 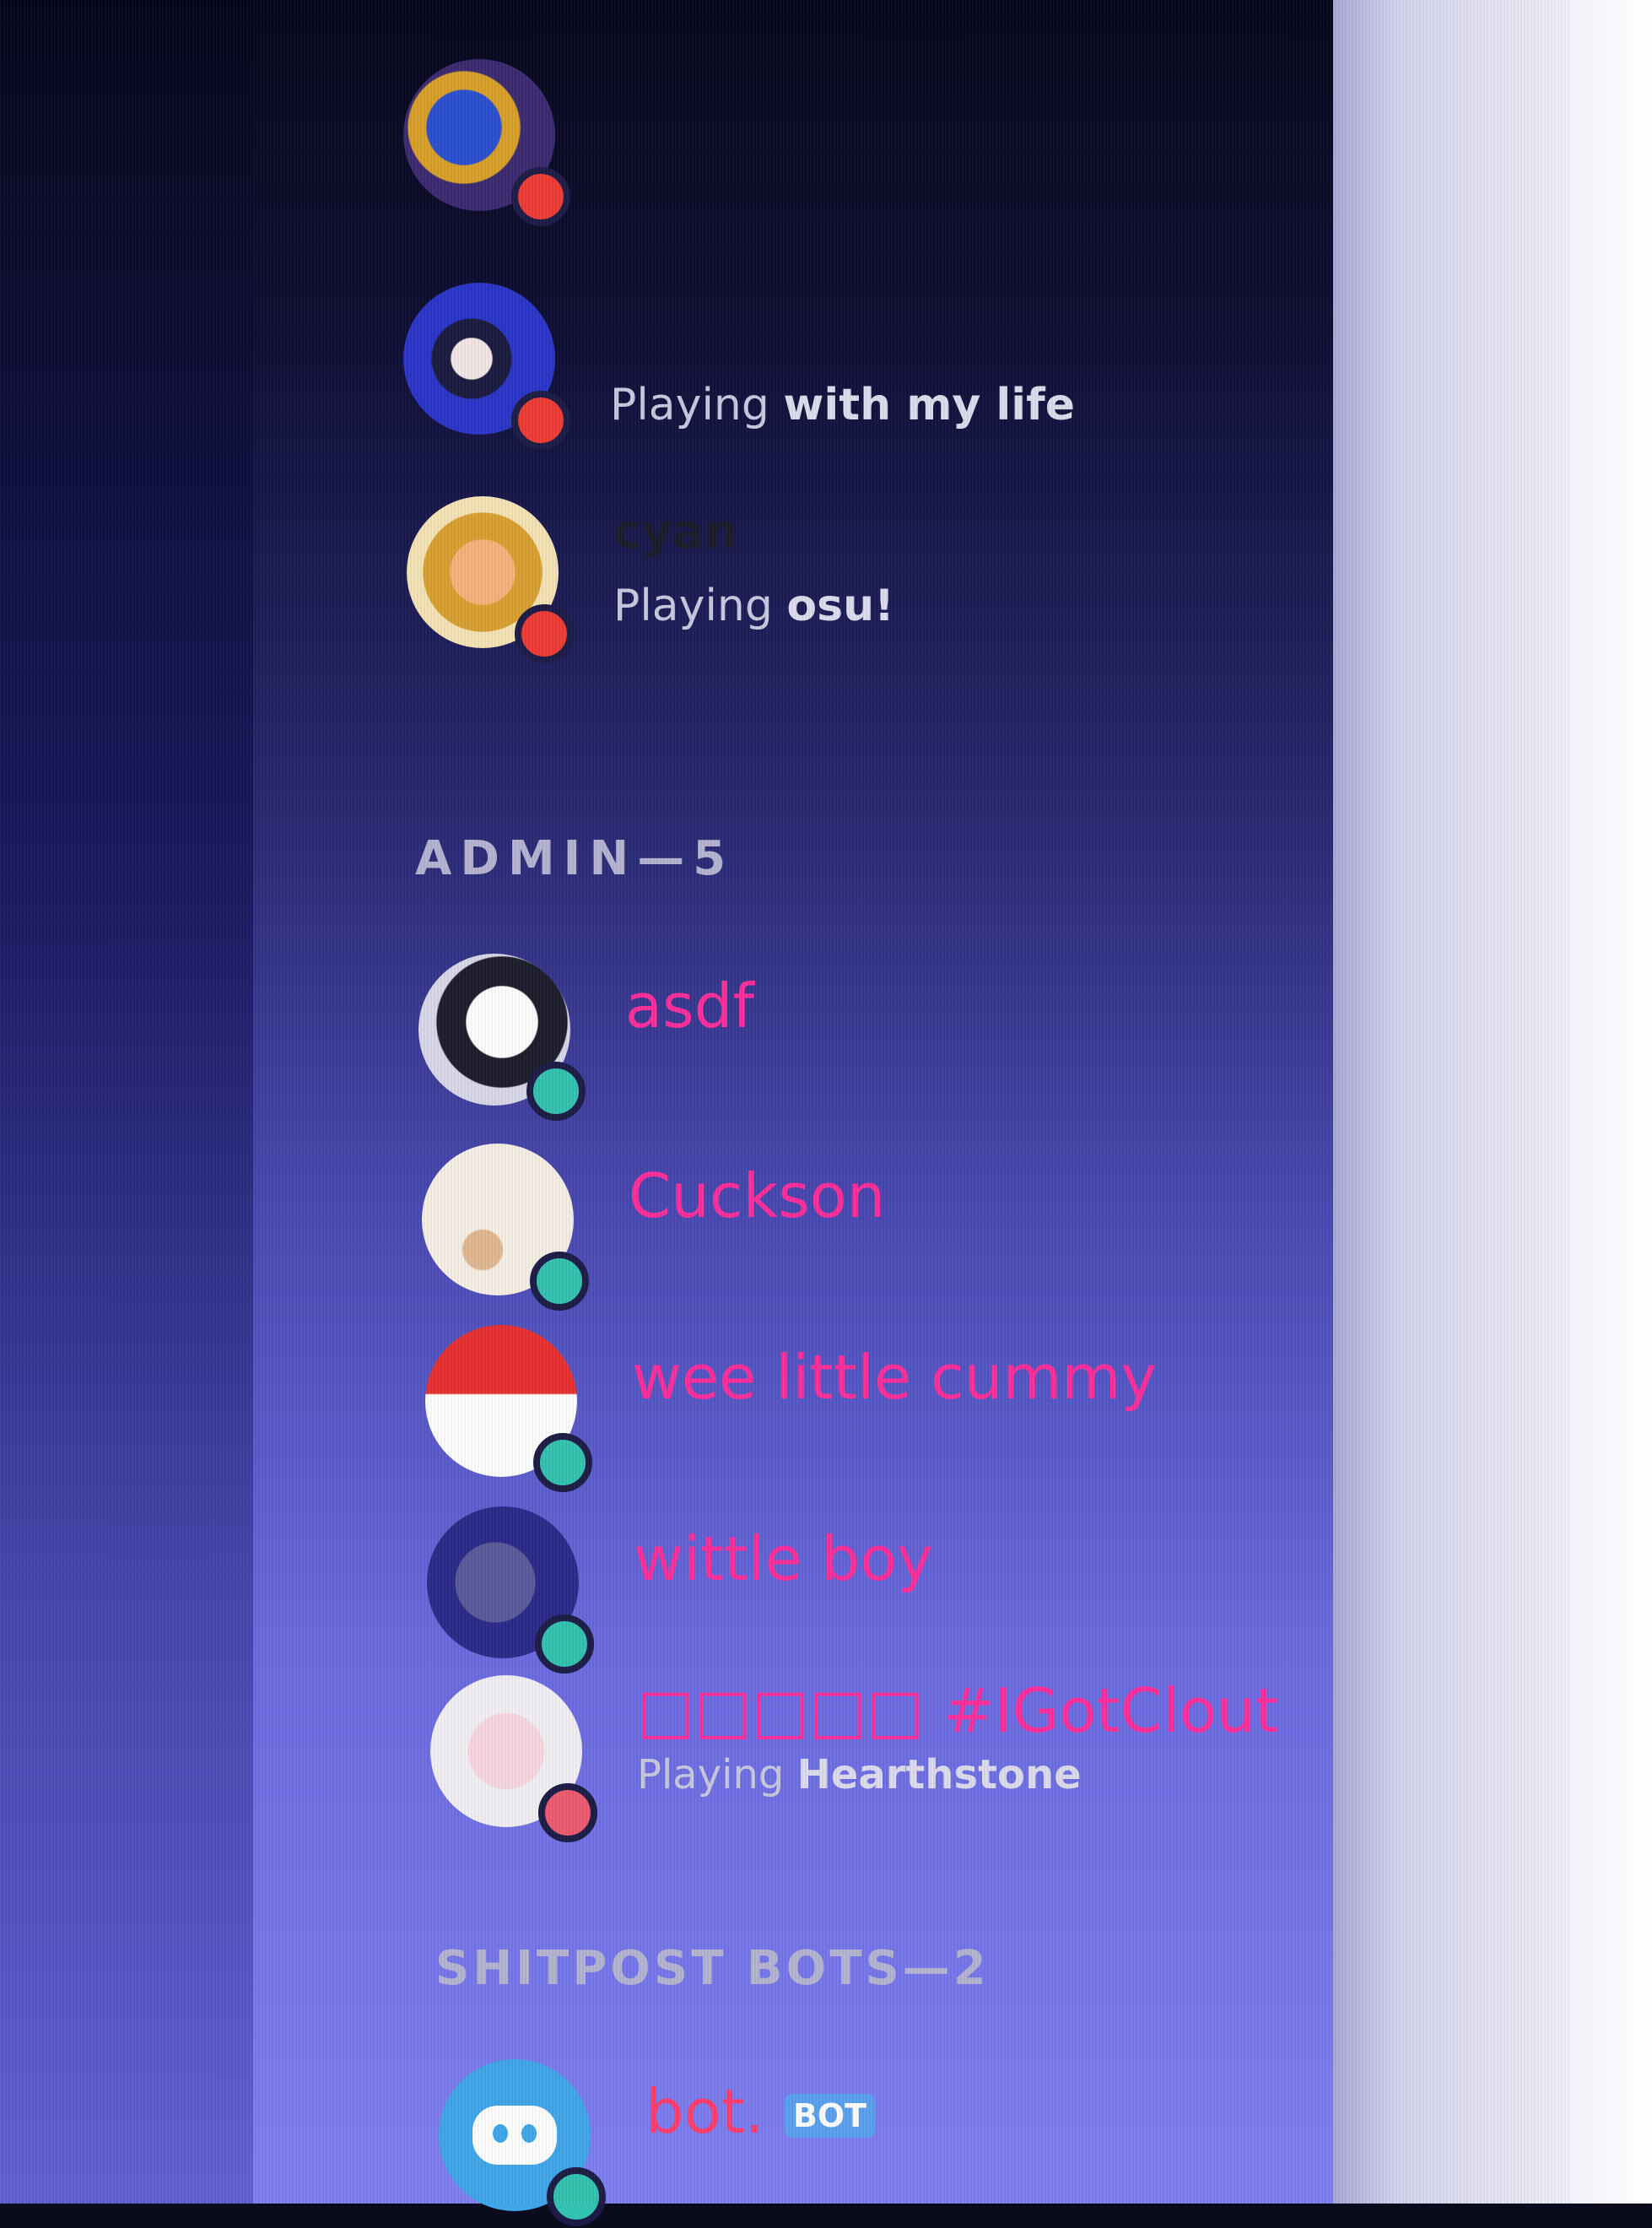 I want to click on member-activity: Playing Hearthstone, so click(x=859, y=1775).